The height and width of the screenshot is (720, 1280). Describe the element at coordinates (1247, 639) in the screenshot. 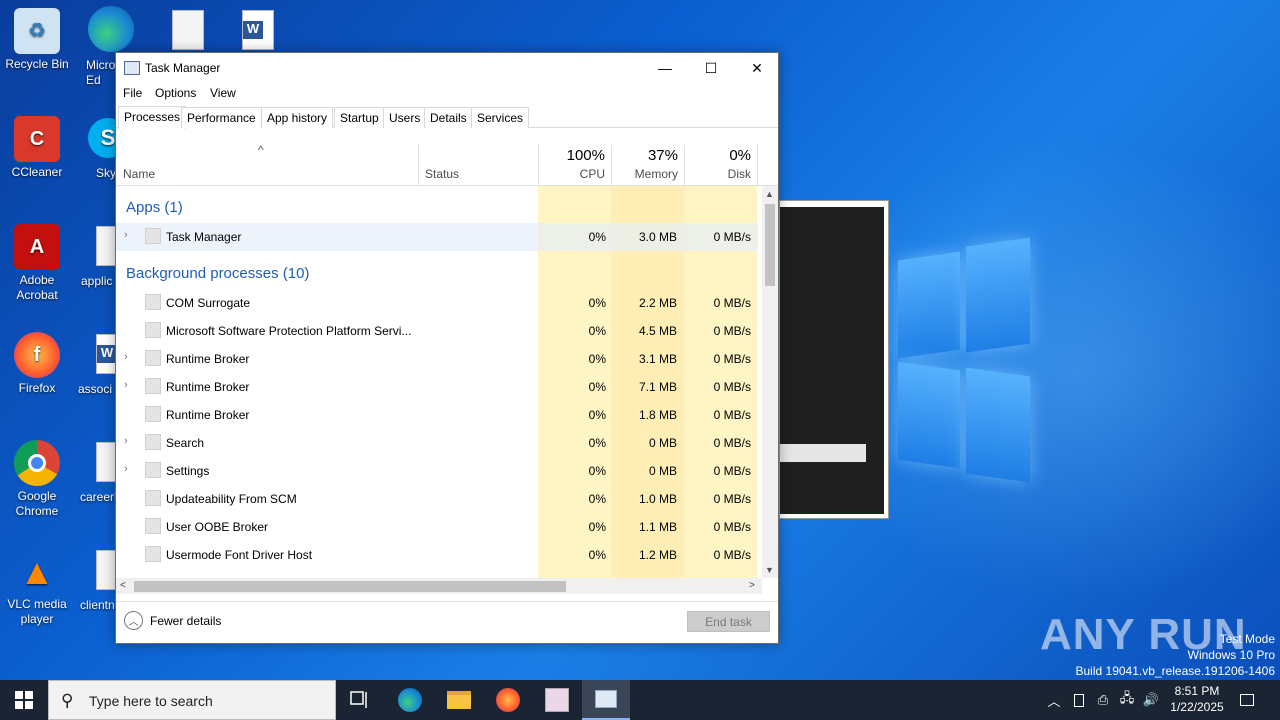

I see `test-mode-line: Test Mode` at that location.